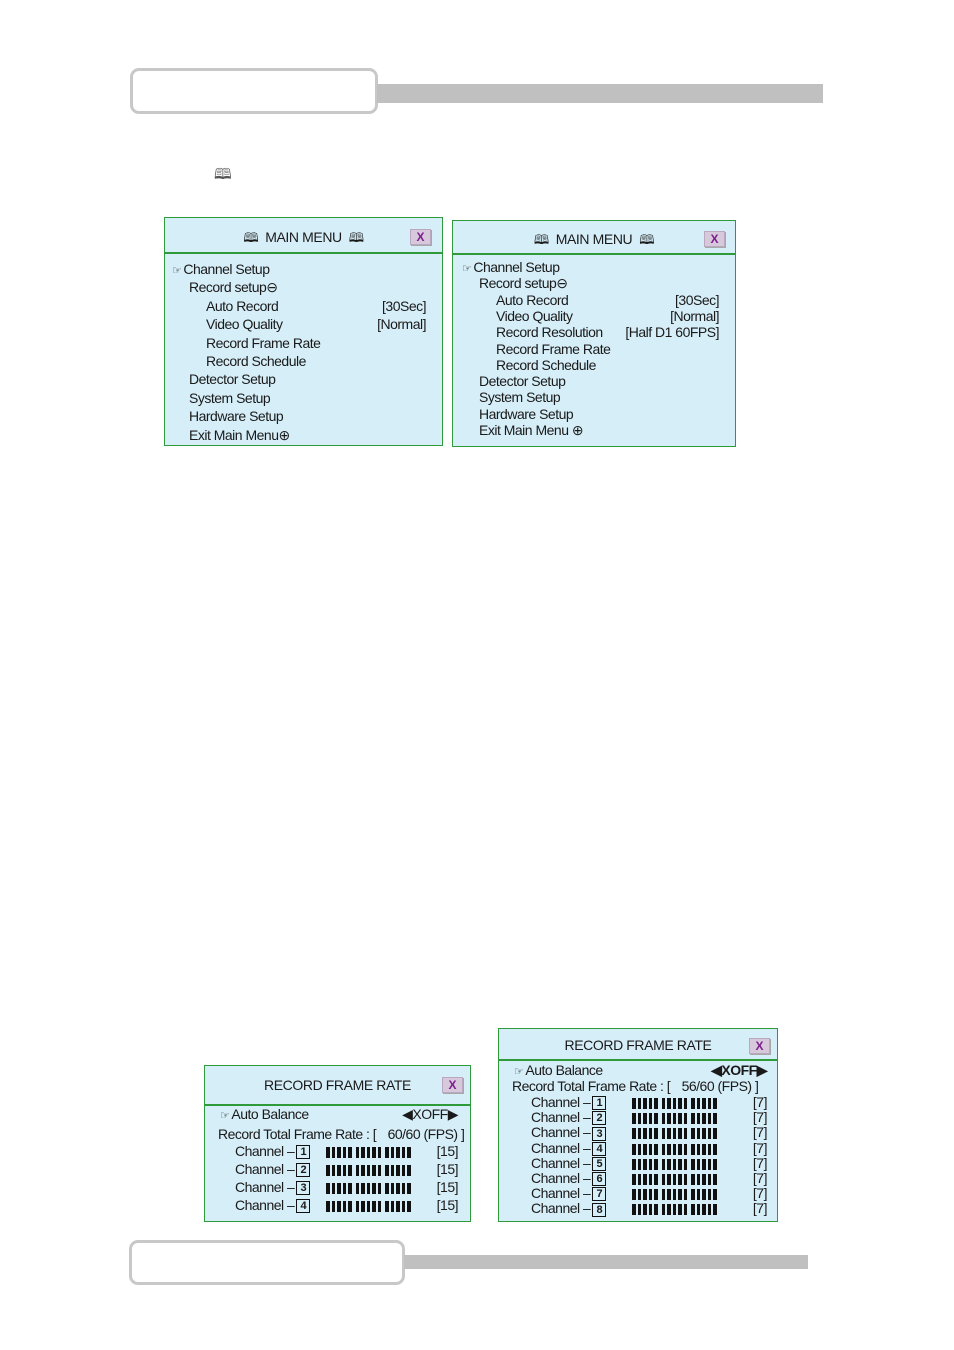 The height and width of the screenshot is (1350, 954). I want to click on menu-item-label: Auto Record, so click(242, 305).